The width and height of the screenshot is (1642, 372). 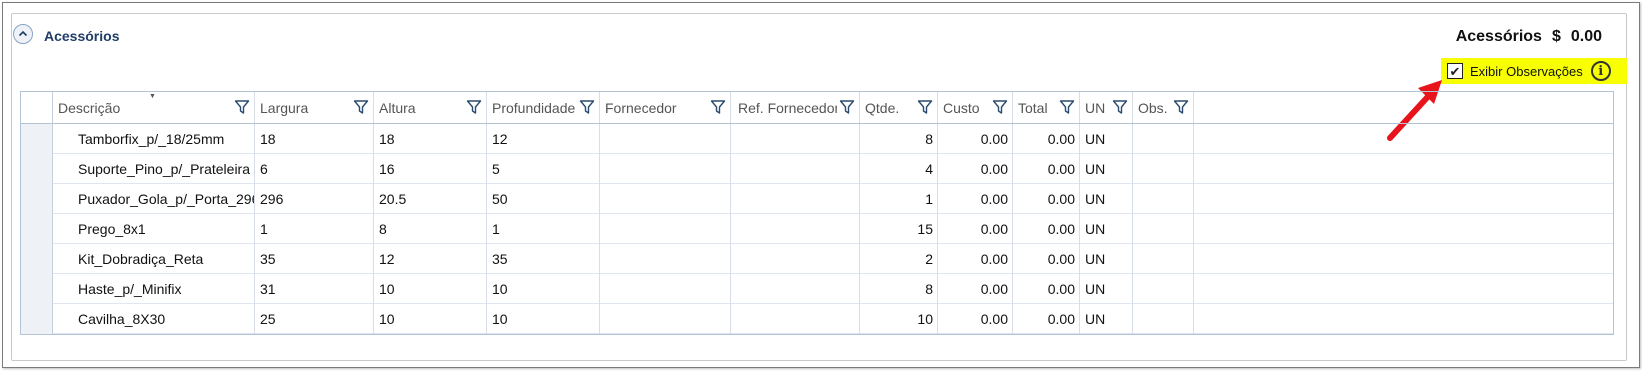 What do you see at coordinates (1534, 71) in the screenshot?
I see `show-observations-toggle: ✔ Exibir Observações i` at bounding box center [1534, 71].